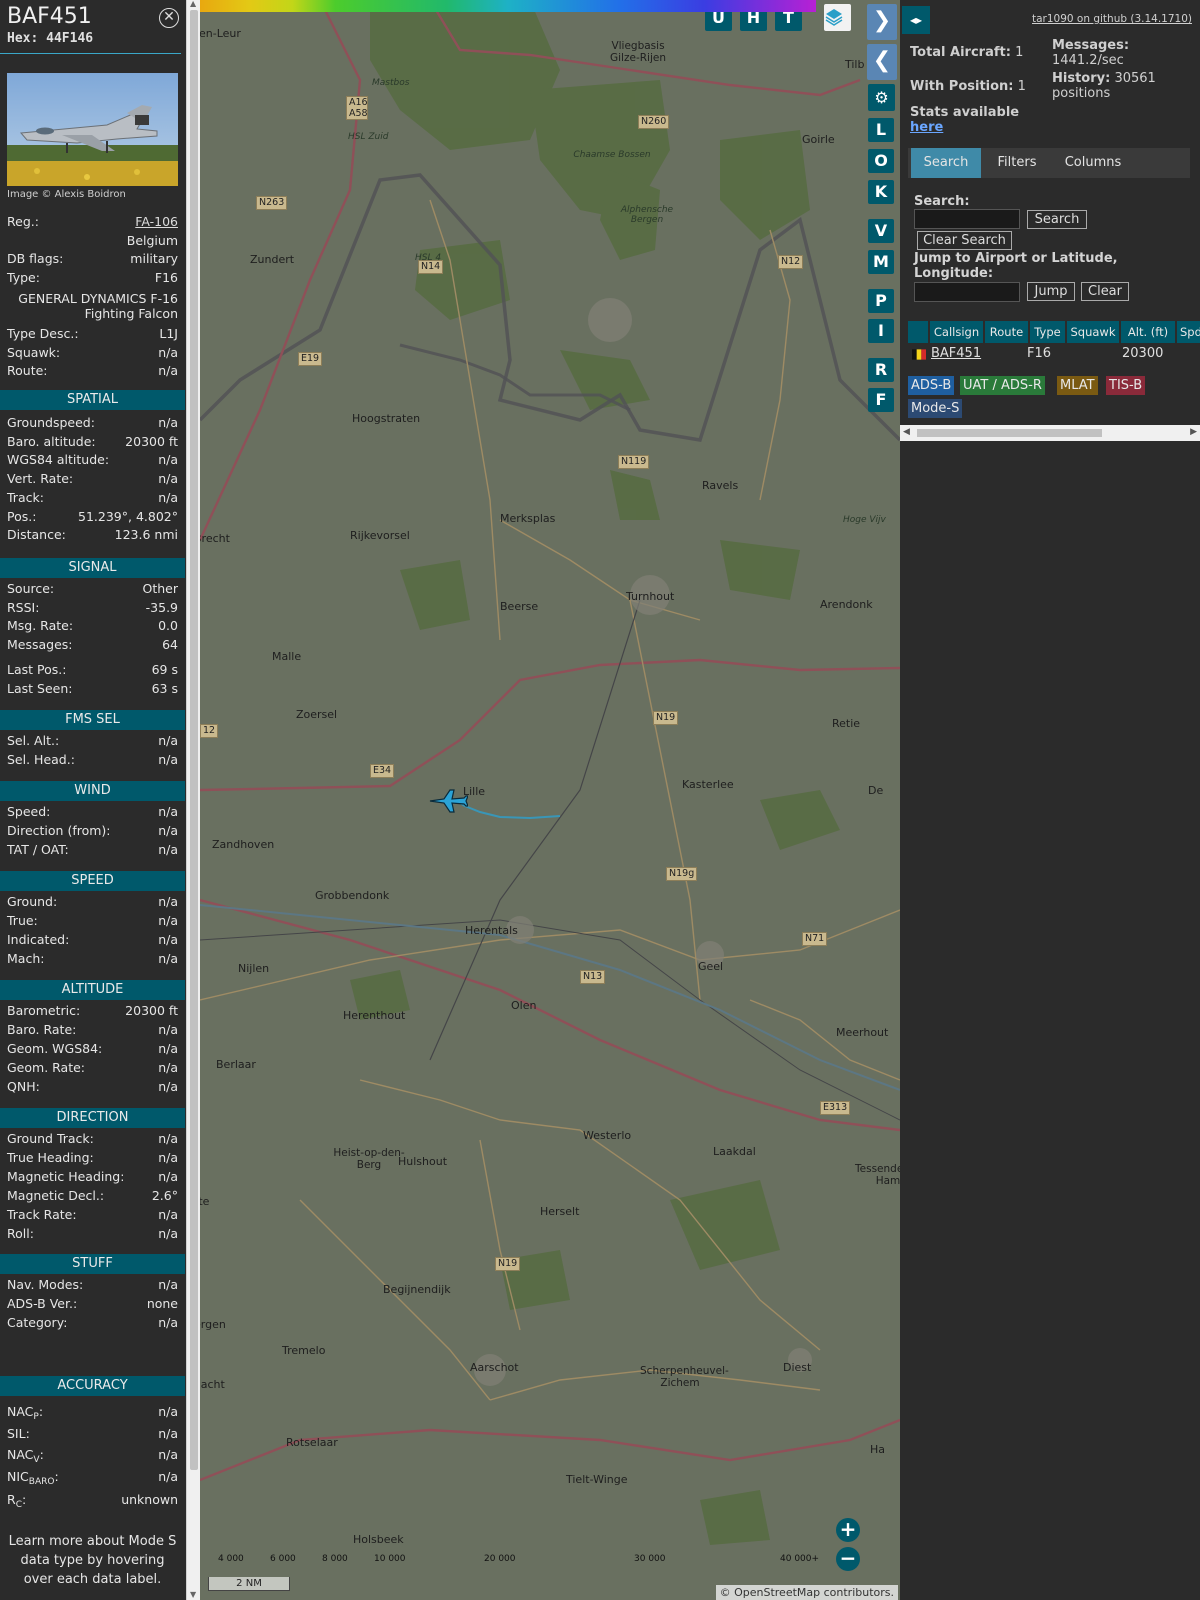 This screenshot has width=1200, height=1600. I want to click on map-button-p: P, so click(881, 301).